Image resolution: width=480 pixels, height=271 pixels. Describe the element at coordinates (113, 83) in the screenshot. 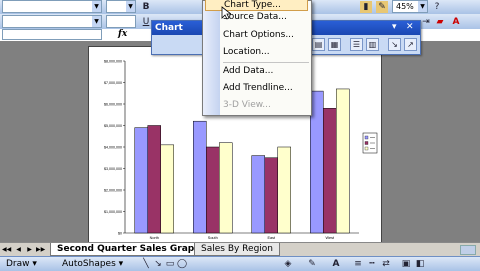

I see `y-tick-label: $7,000,000` at that location.